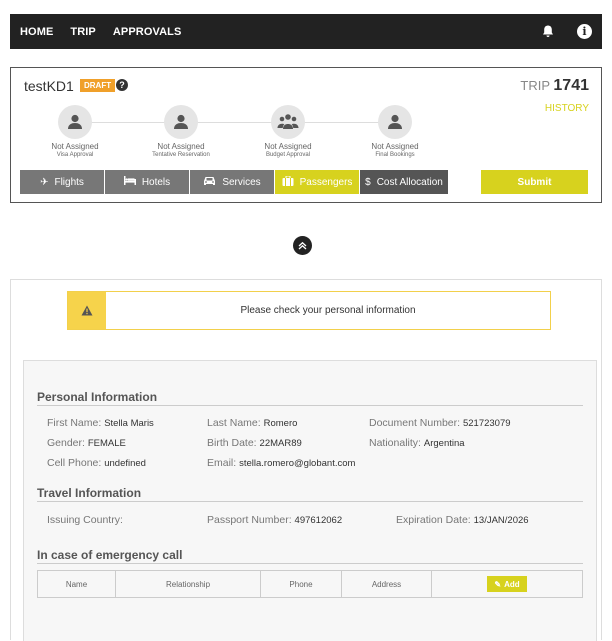 The width and height of the screenshot is (612, 641). I want to click on dollar-icon: $, so click(368, 182).